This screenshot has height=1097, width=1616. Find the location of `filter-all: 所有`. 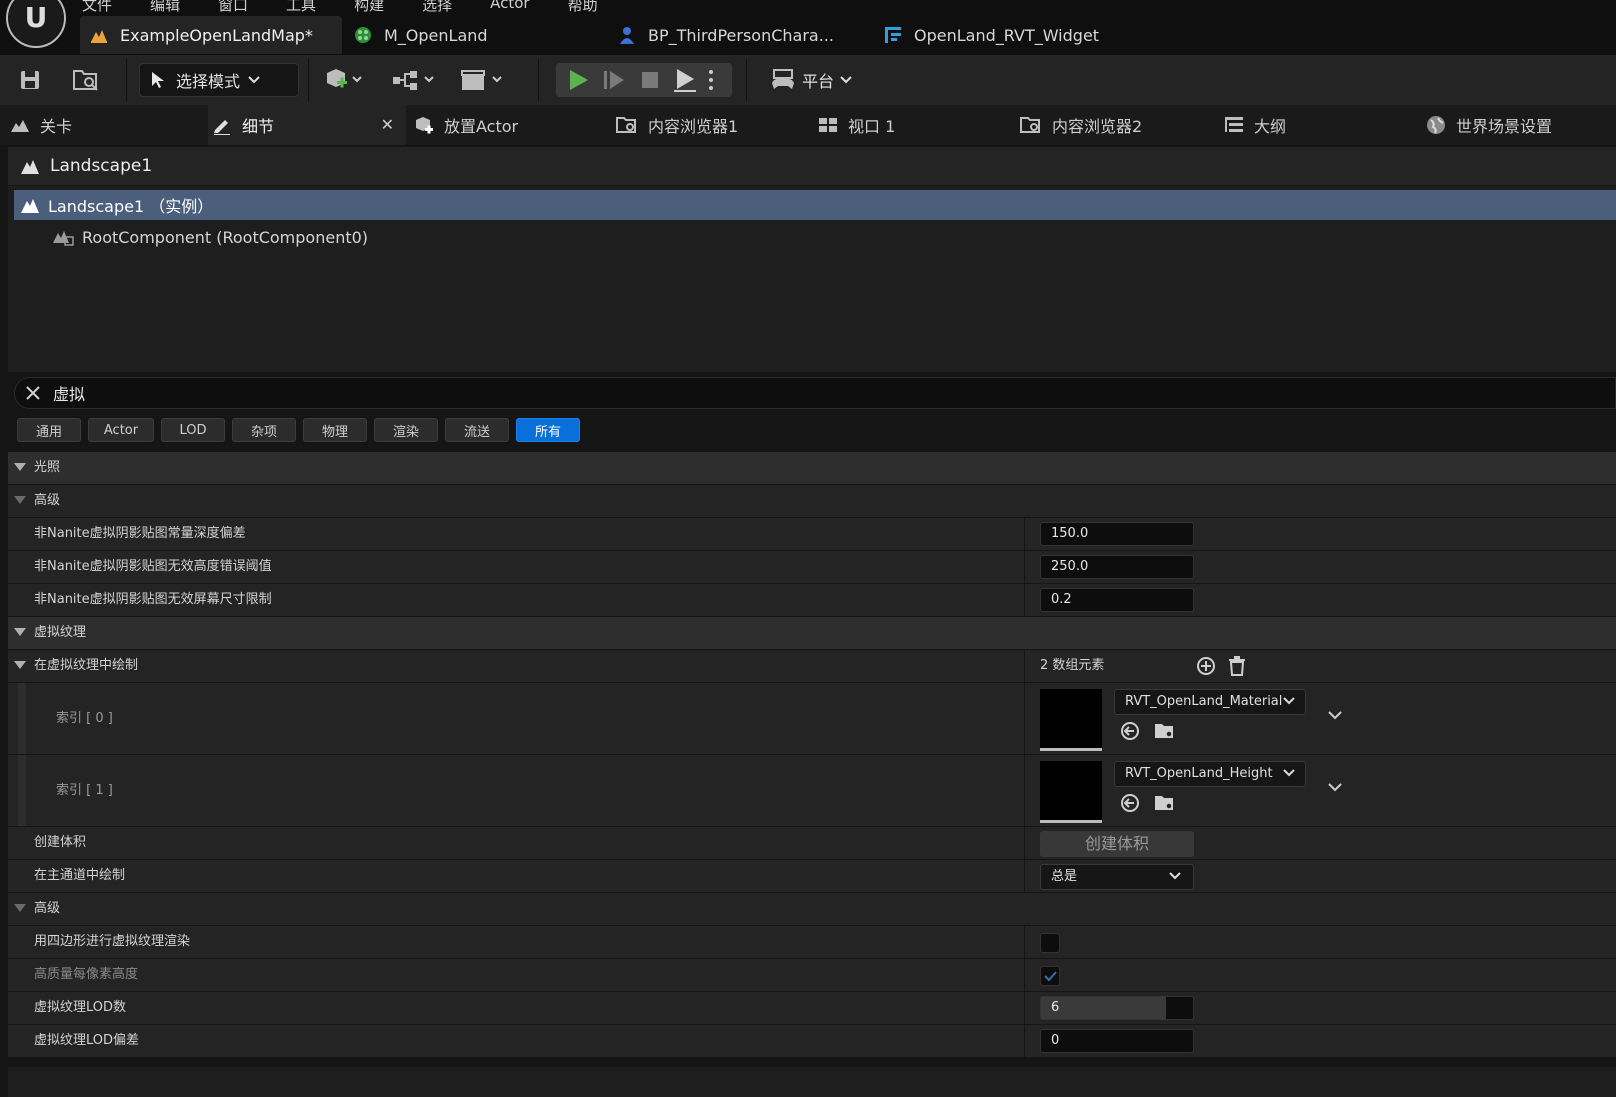

filter-all: 所有 is located at coordinates (548, 430).